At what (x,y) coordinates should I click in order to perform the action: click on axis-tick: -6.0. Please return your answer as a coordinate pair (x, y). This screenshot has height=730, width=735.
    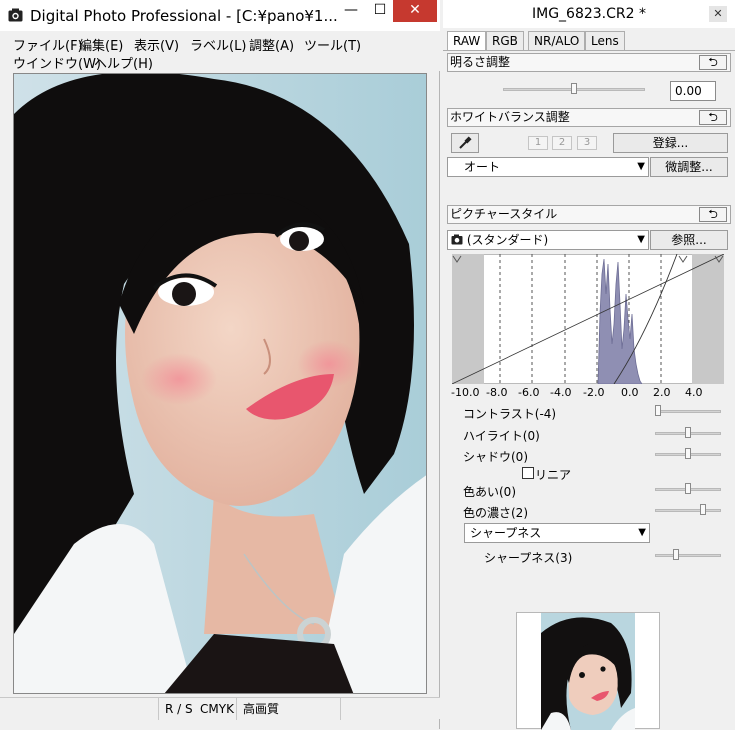
    Looking at the image, I should click on (528, 392).